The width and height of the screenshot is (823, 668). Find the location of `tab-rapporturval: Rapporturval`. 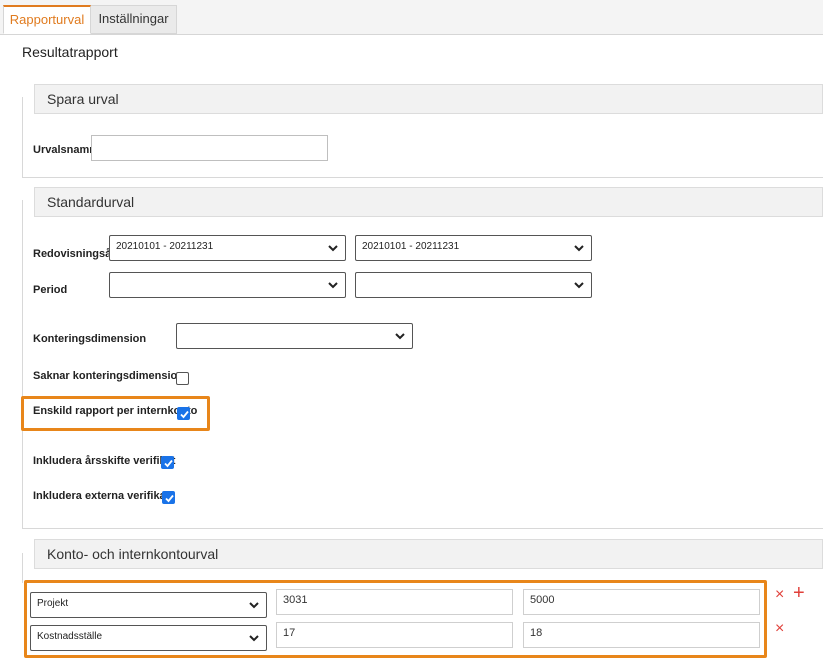

tab-rapporturval: Rapporturval is located at coordinates (47, 19).